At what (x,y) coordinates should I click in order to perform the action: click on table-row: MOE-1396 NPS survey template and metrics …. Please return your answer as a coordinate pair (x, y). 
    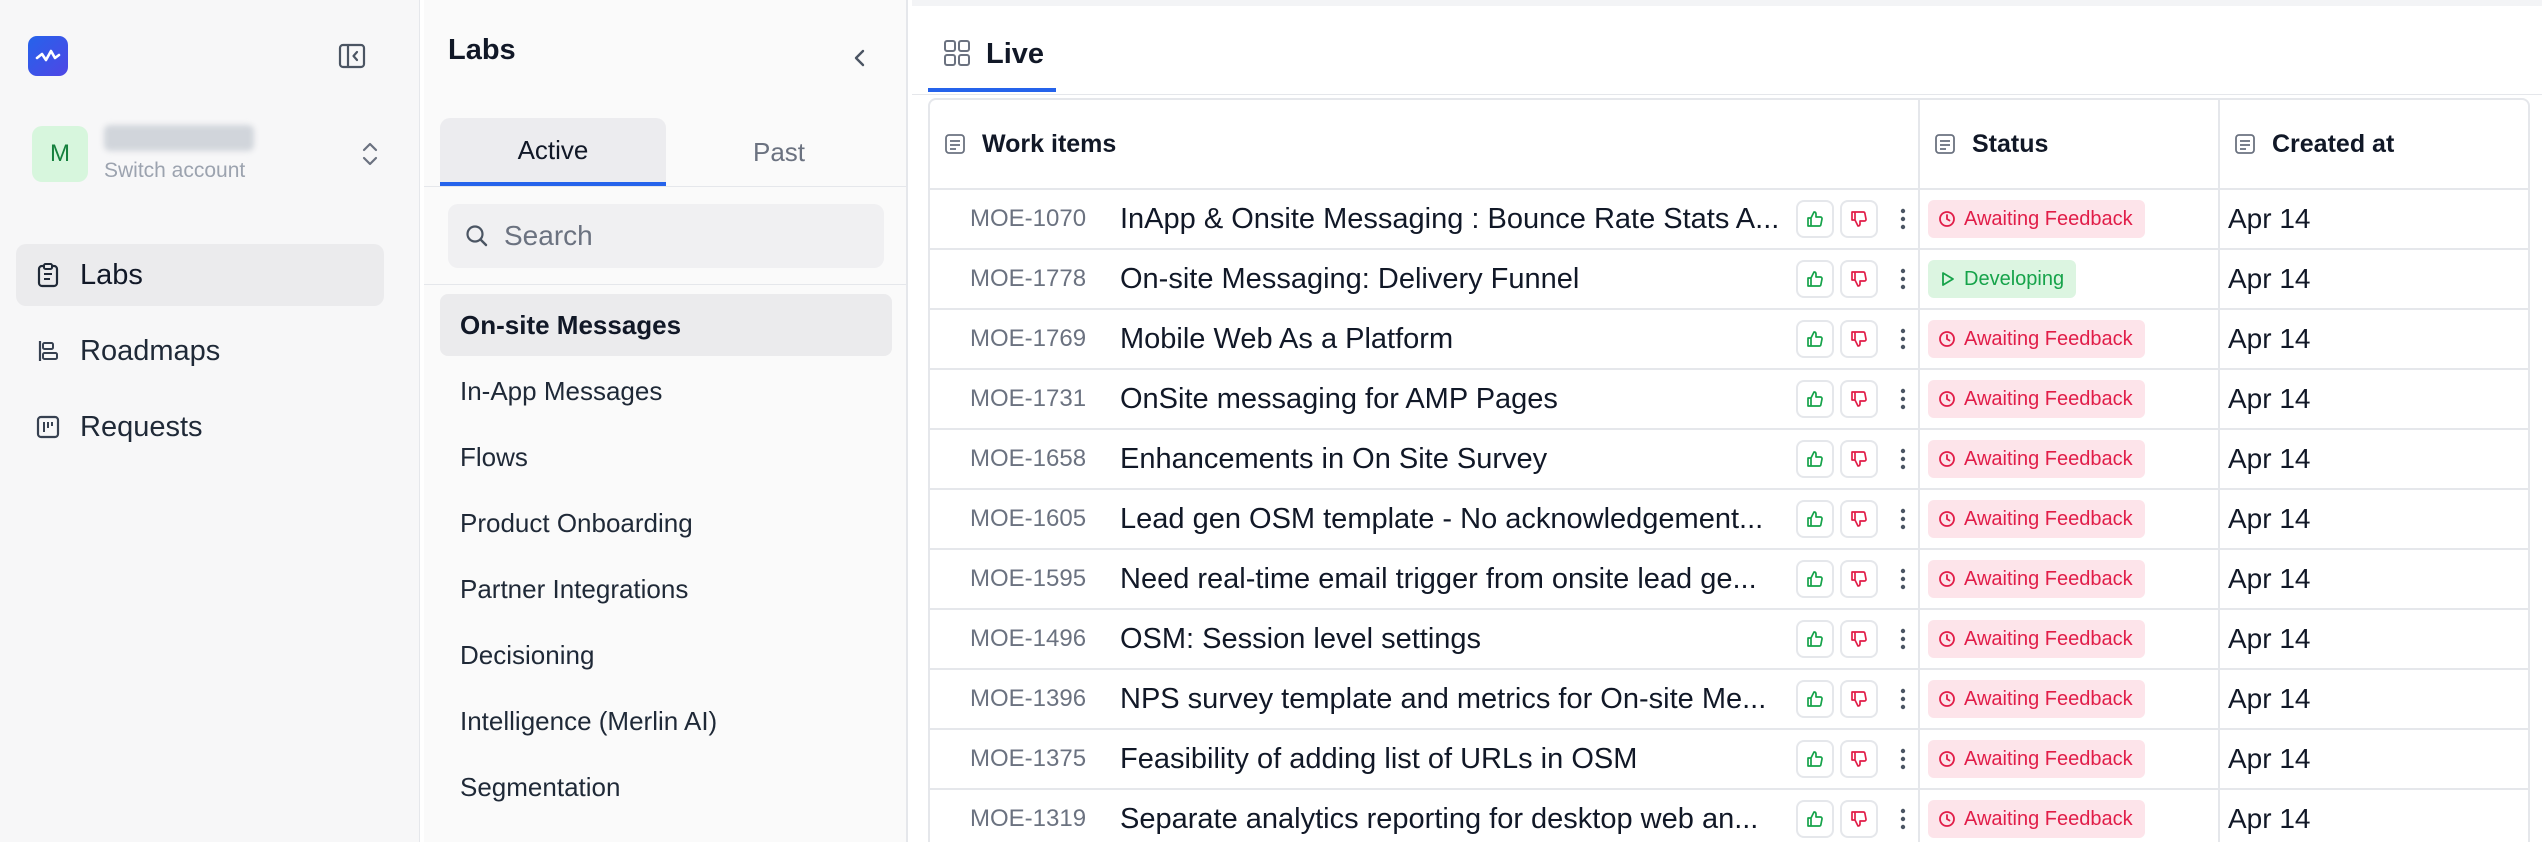
    Looking at the image, I should click on (1729, 700).